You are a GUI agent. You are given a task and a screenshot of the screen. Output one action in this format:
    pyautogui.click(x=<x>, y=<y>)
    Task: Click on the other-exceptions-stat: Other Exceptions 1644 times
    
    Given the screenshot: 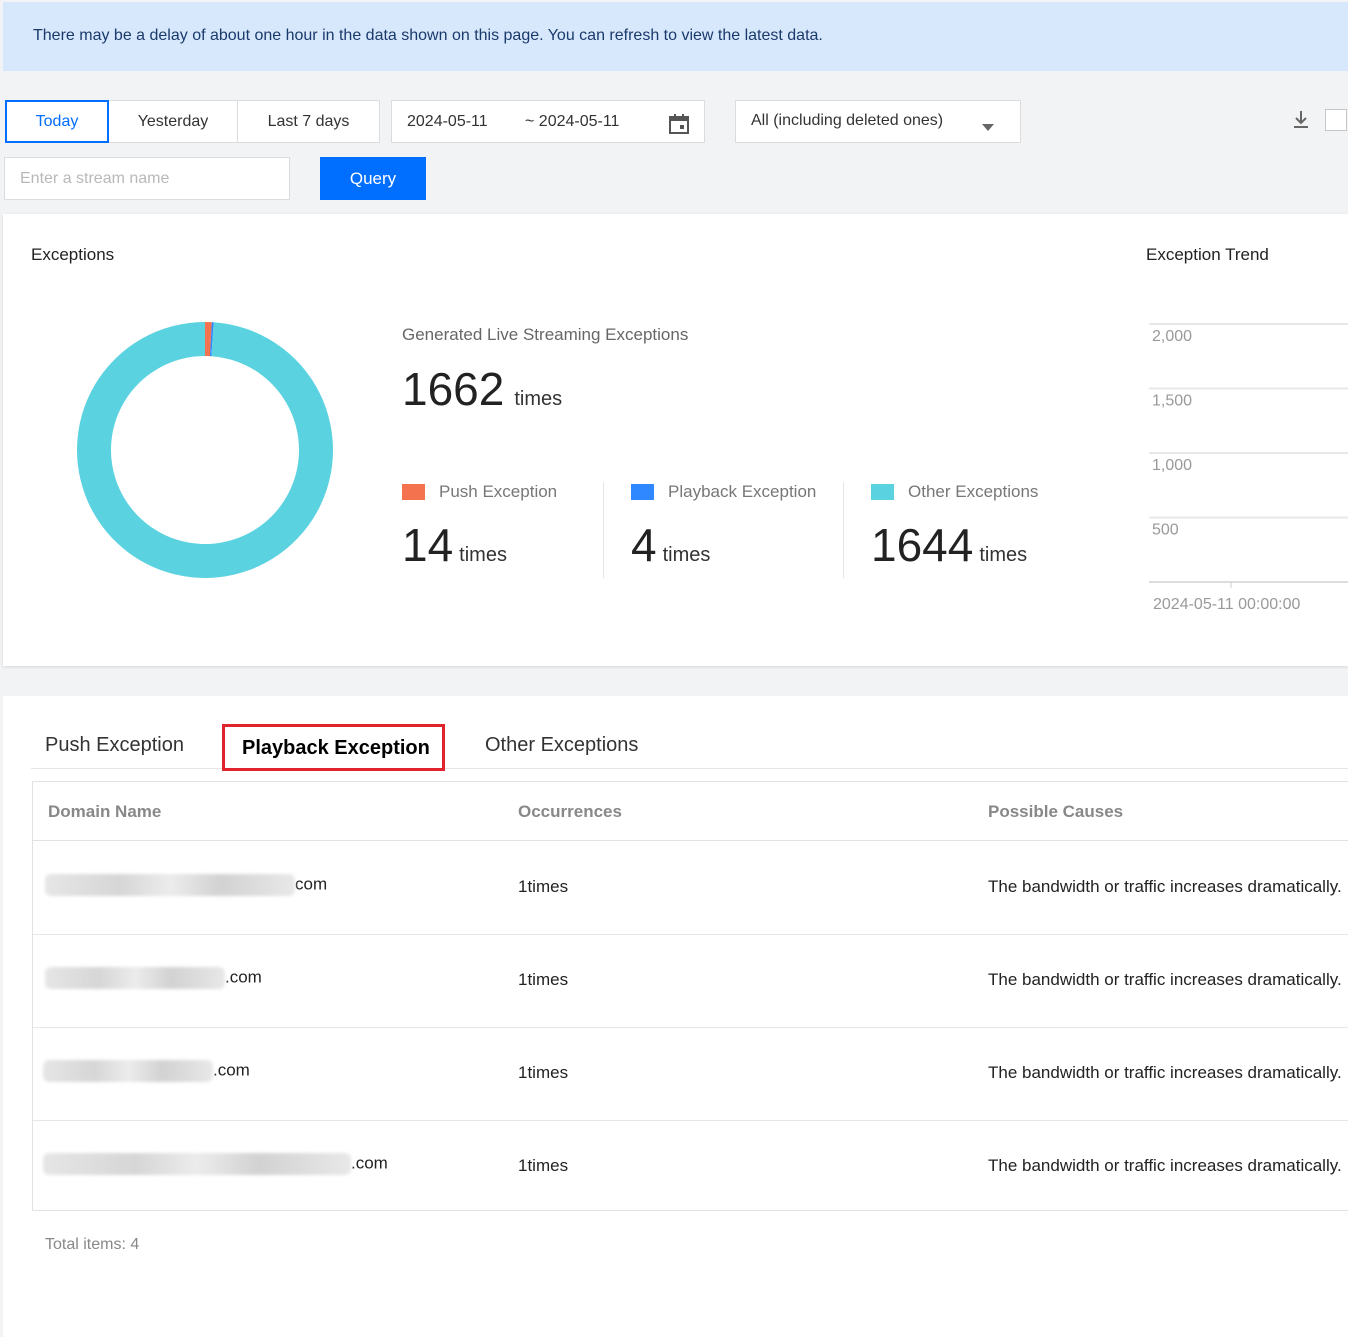 What is the action you would take?
    pyautogui.click(x=954, y=527)
    